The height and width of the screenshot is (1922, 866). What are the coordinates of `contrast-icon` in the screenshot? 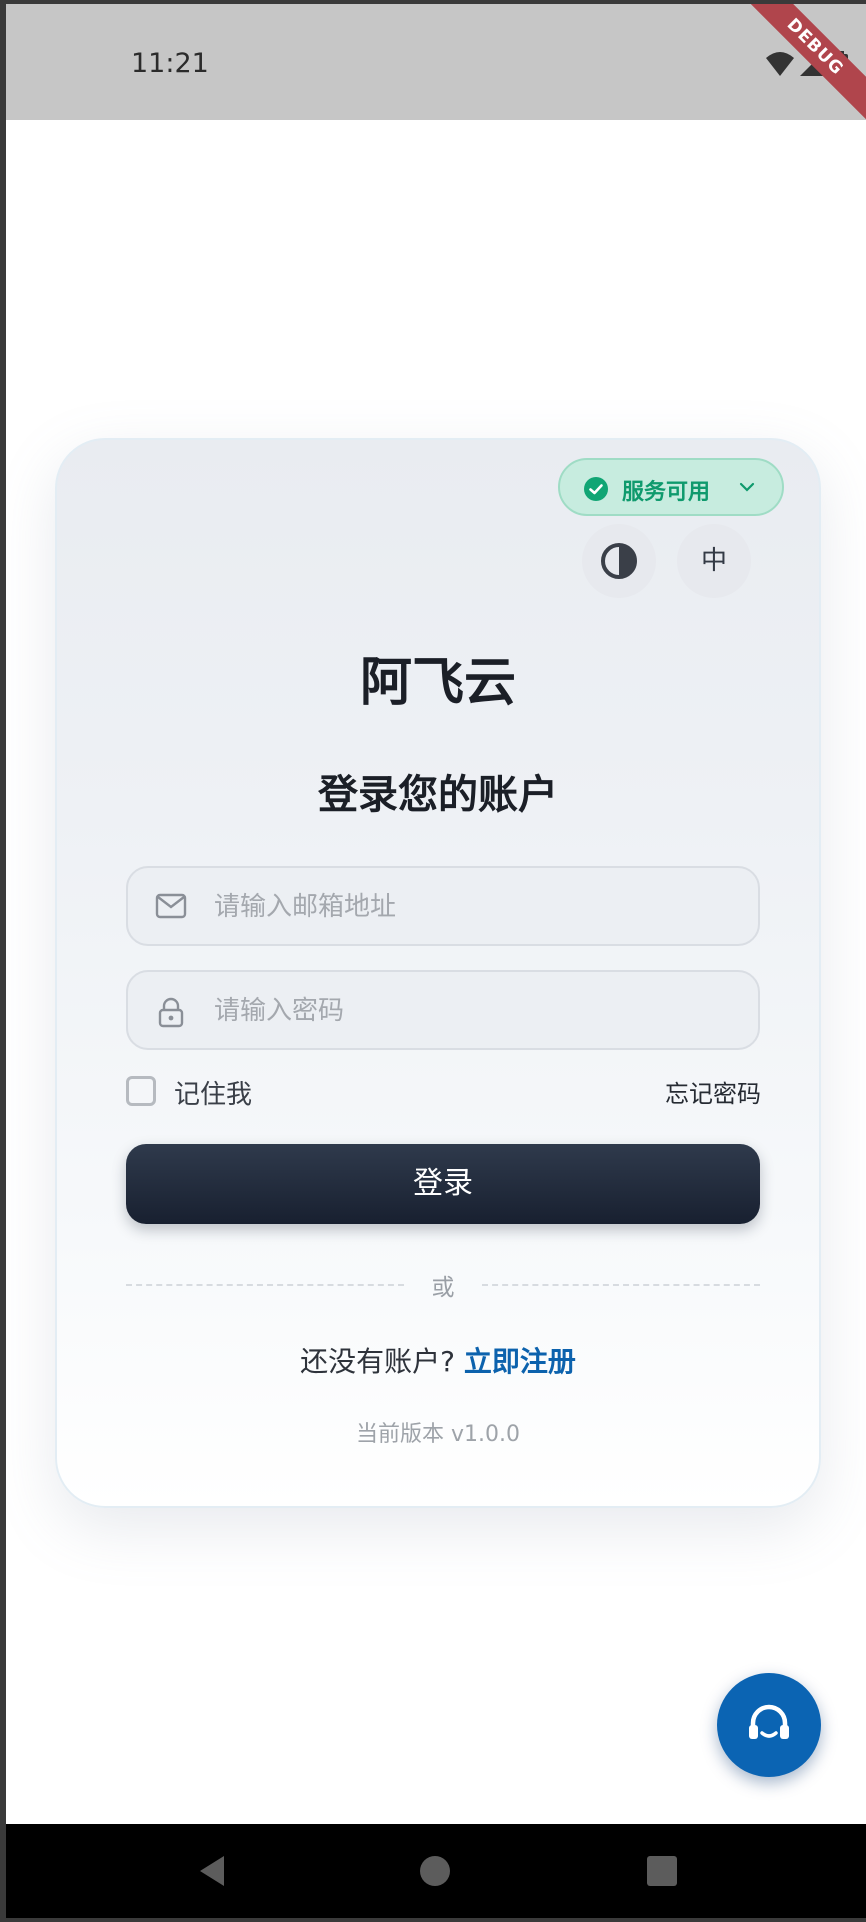 It's located at (619, 561).